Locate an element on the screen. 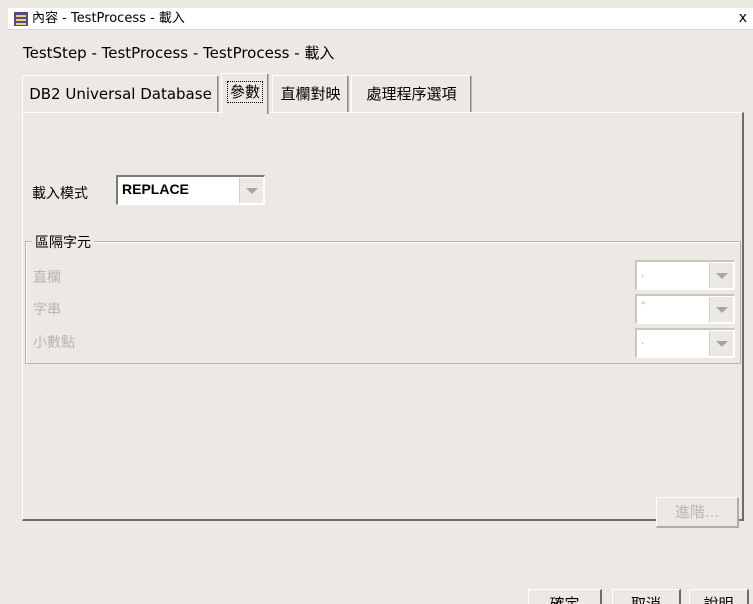 Image resolution: width=753 pixels, height=604 pixels. load-mode-label: 載入模式 is located at coordinates (60, 194).